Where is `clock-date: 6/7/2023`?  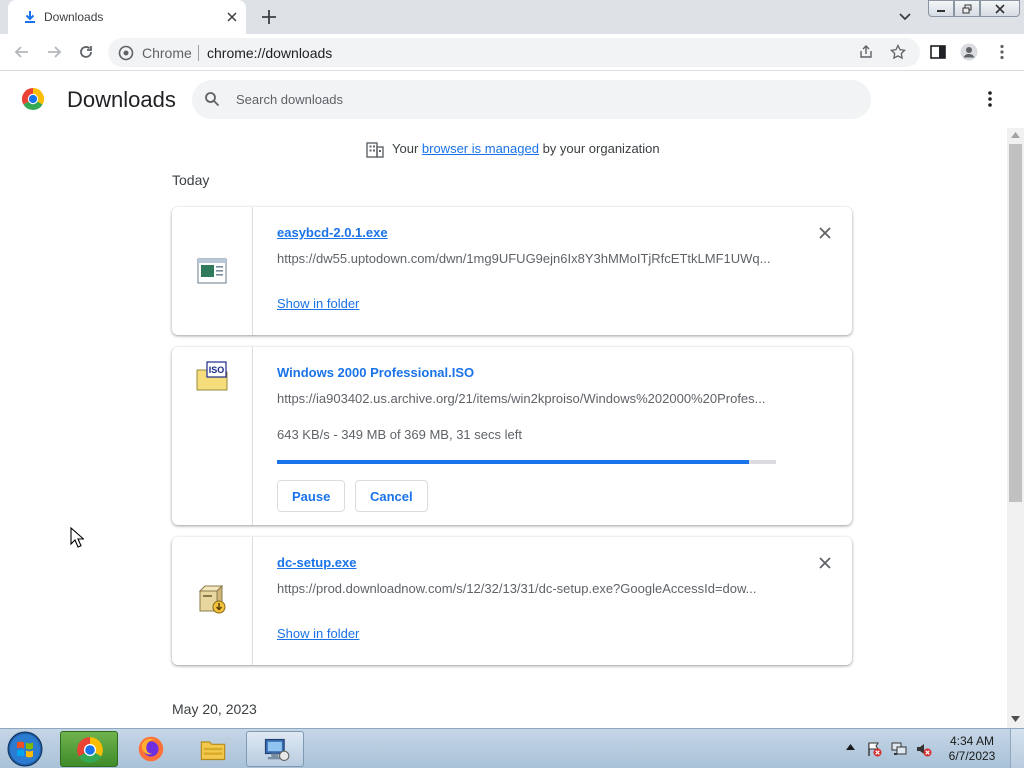 clock-date: 6/7/2023 is located at coordinates (972, 756).